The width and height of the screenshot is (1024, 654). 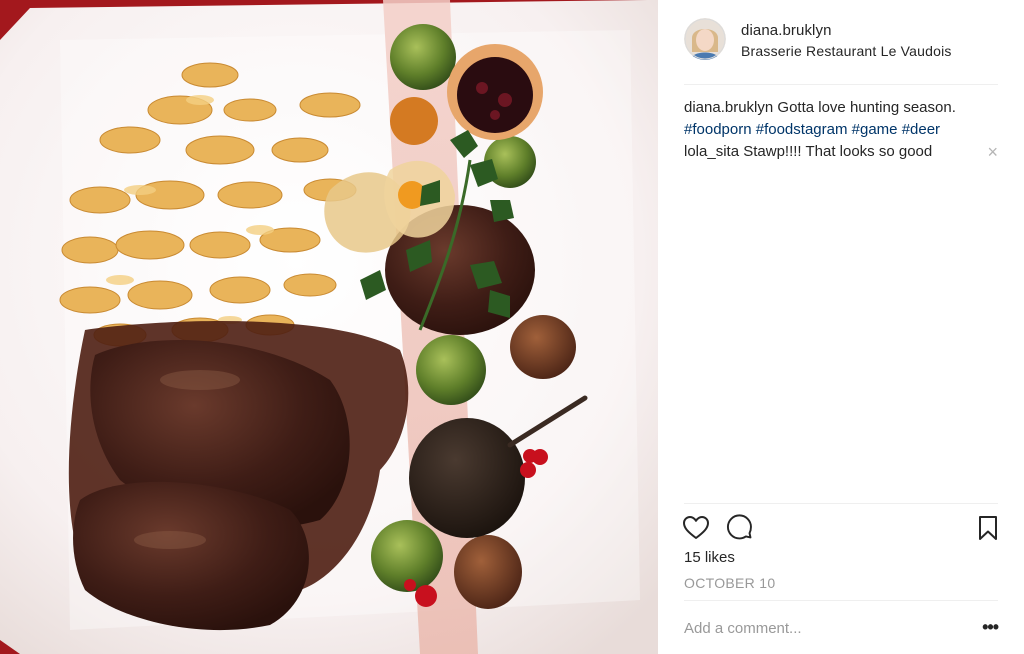 I want to click on post-date: OCTOBER 10, so click(x=729, y=583).